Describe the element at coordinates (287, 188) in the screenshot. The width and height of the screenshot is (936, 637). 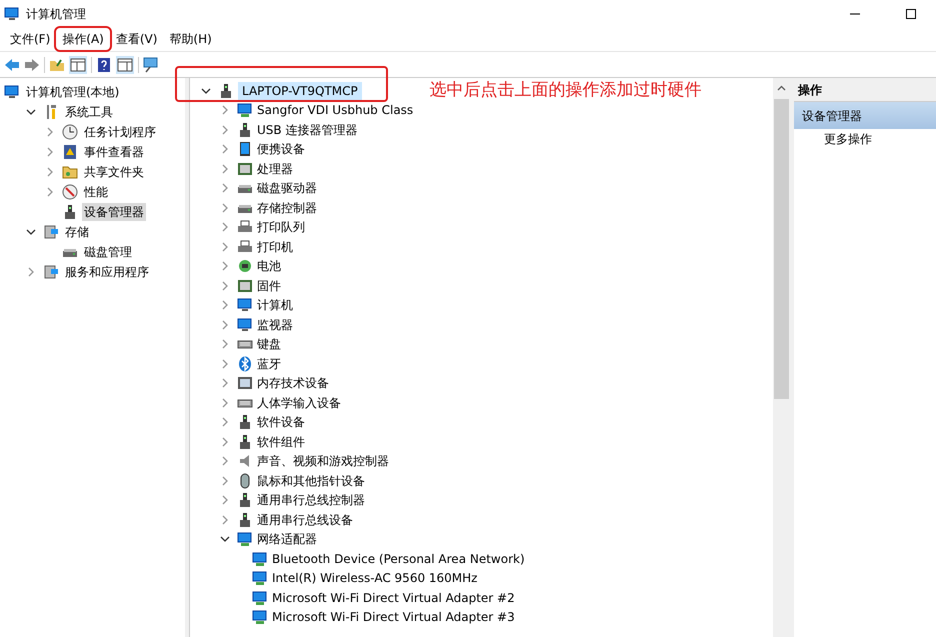
I see `device-category: 磁盘驱动器` at that location.